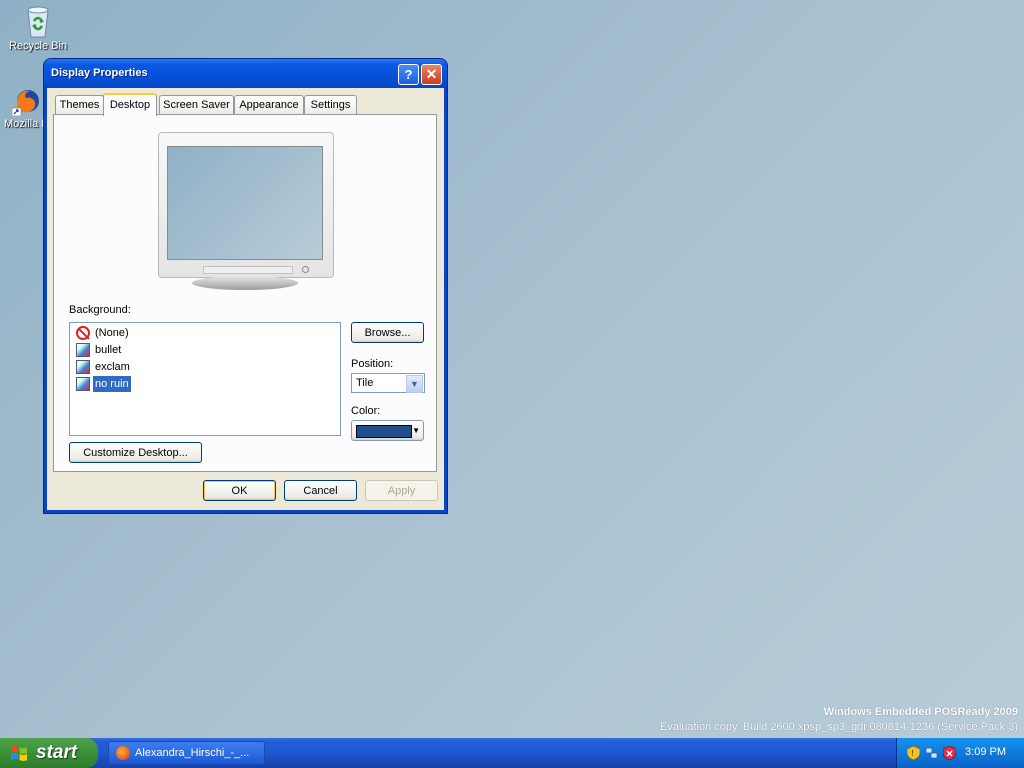 The image size is (1024, 768). I want to click on tab-label: Settings, so click(330, 105).